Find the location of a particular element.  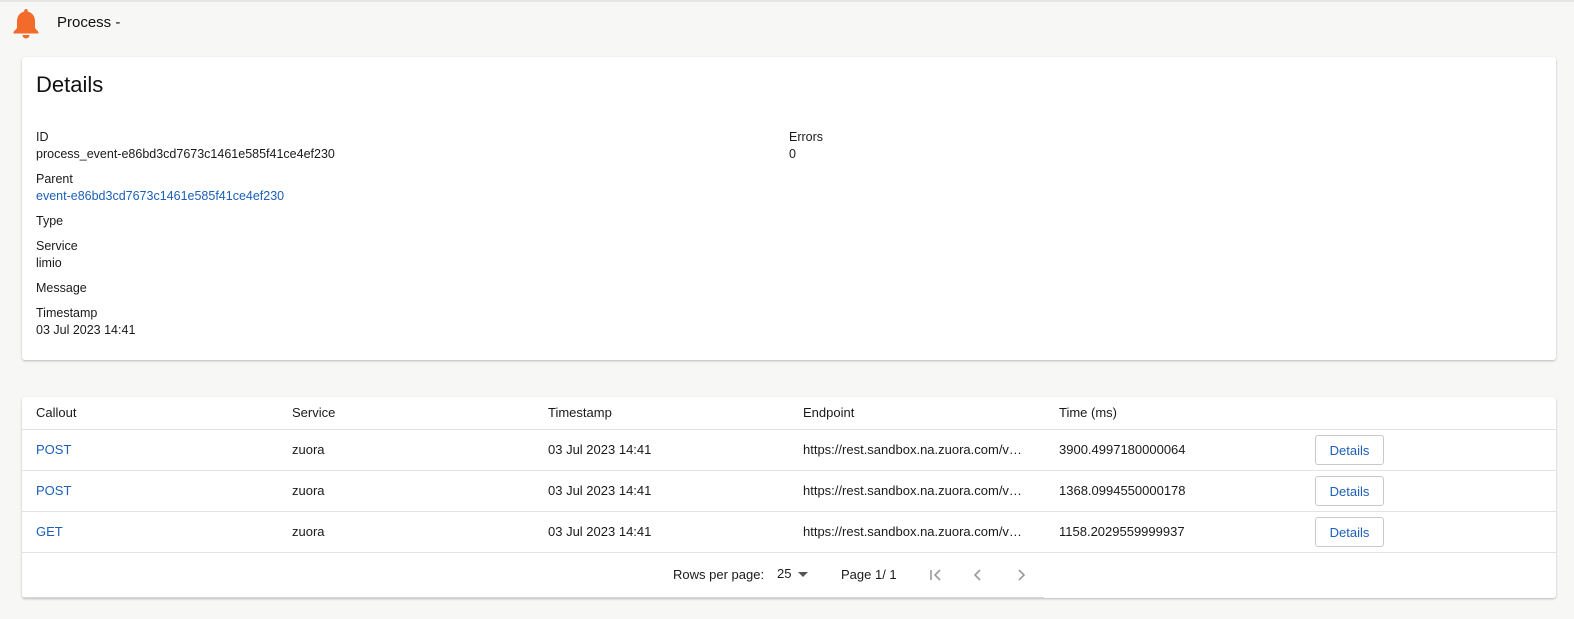

rows-per-page-value: 25 is located at coordinates (784, 573).